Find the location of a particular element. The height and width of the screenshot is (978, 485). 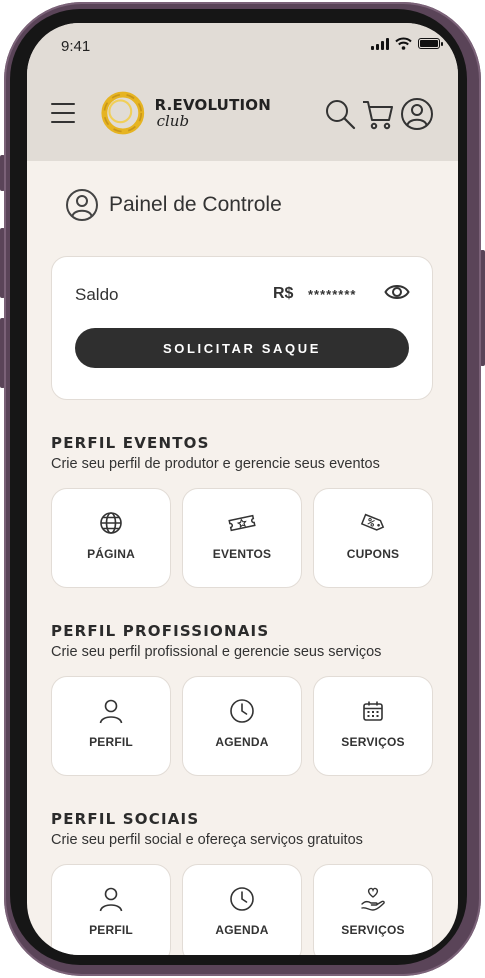

status-time: 9:41 is located at coordinates (76, 46).